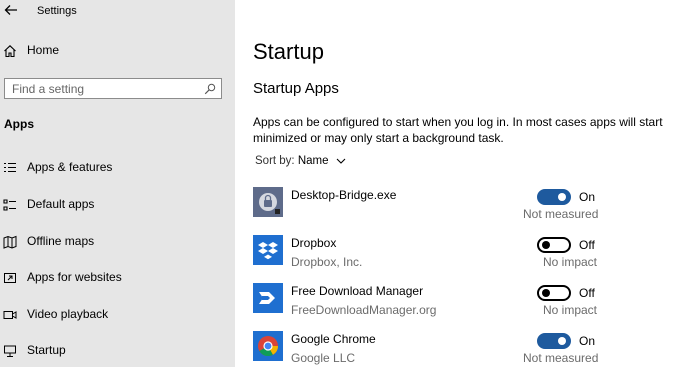 The width and height of the screenshot is (687, 375). Describe the element at coordinates (364, 310) in the screenshot. I see `app-publisher: FreeDownloadManager.org` at that location.